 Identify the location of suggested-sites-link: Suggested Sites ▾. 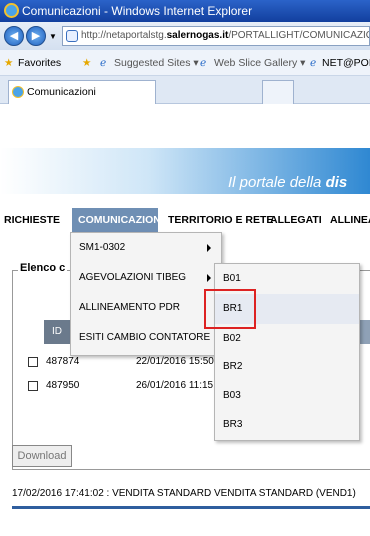
(156, 62).